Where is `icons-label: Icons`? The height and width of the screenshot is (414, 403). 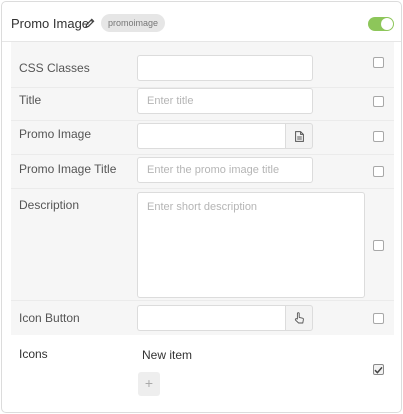 icons-label: Icons is located at coordinates (33, 354).